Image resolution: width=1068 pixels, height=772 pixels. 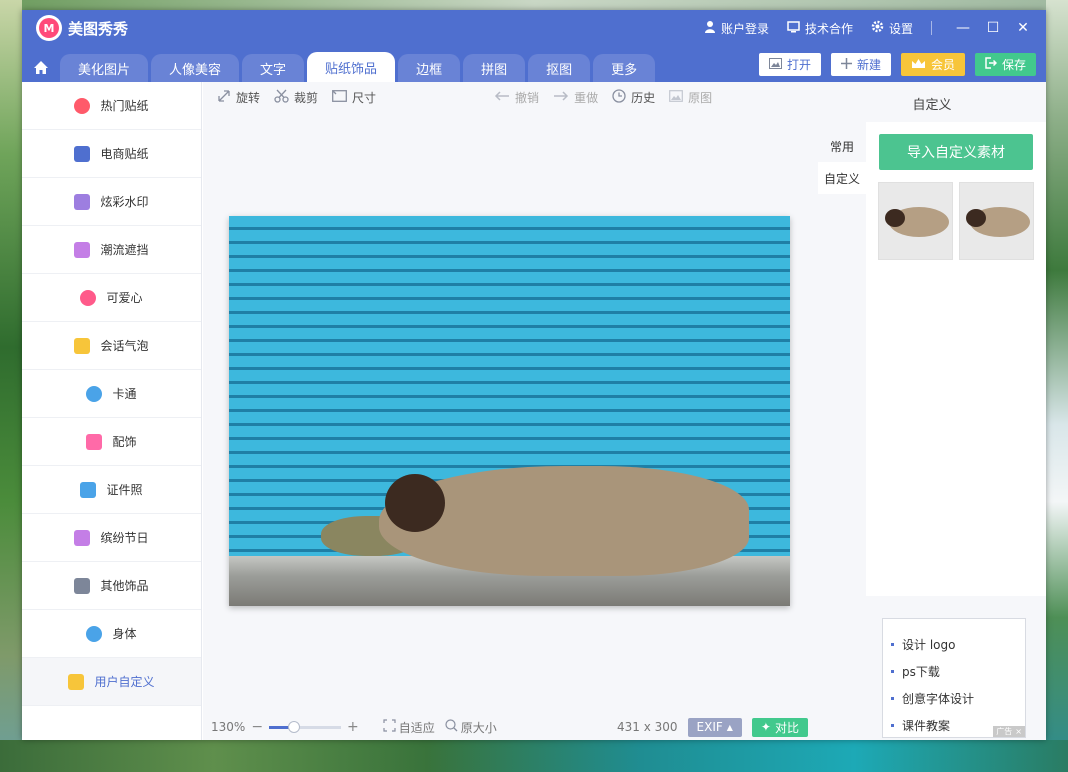 What do you see at coordinates (273, 68) in the screenshot?
I see `tab-2: 文字` at bounding box center [273, 68].